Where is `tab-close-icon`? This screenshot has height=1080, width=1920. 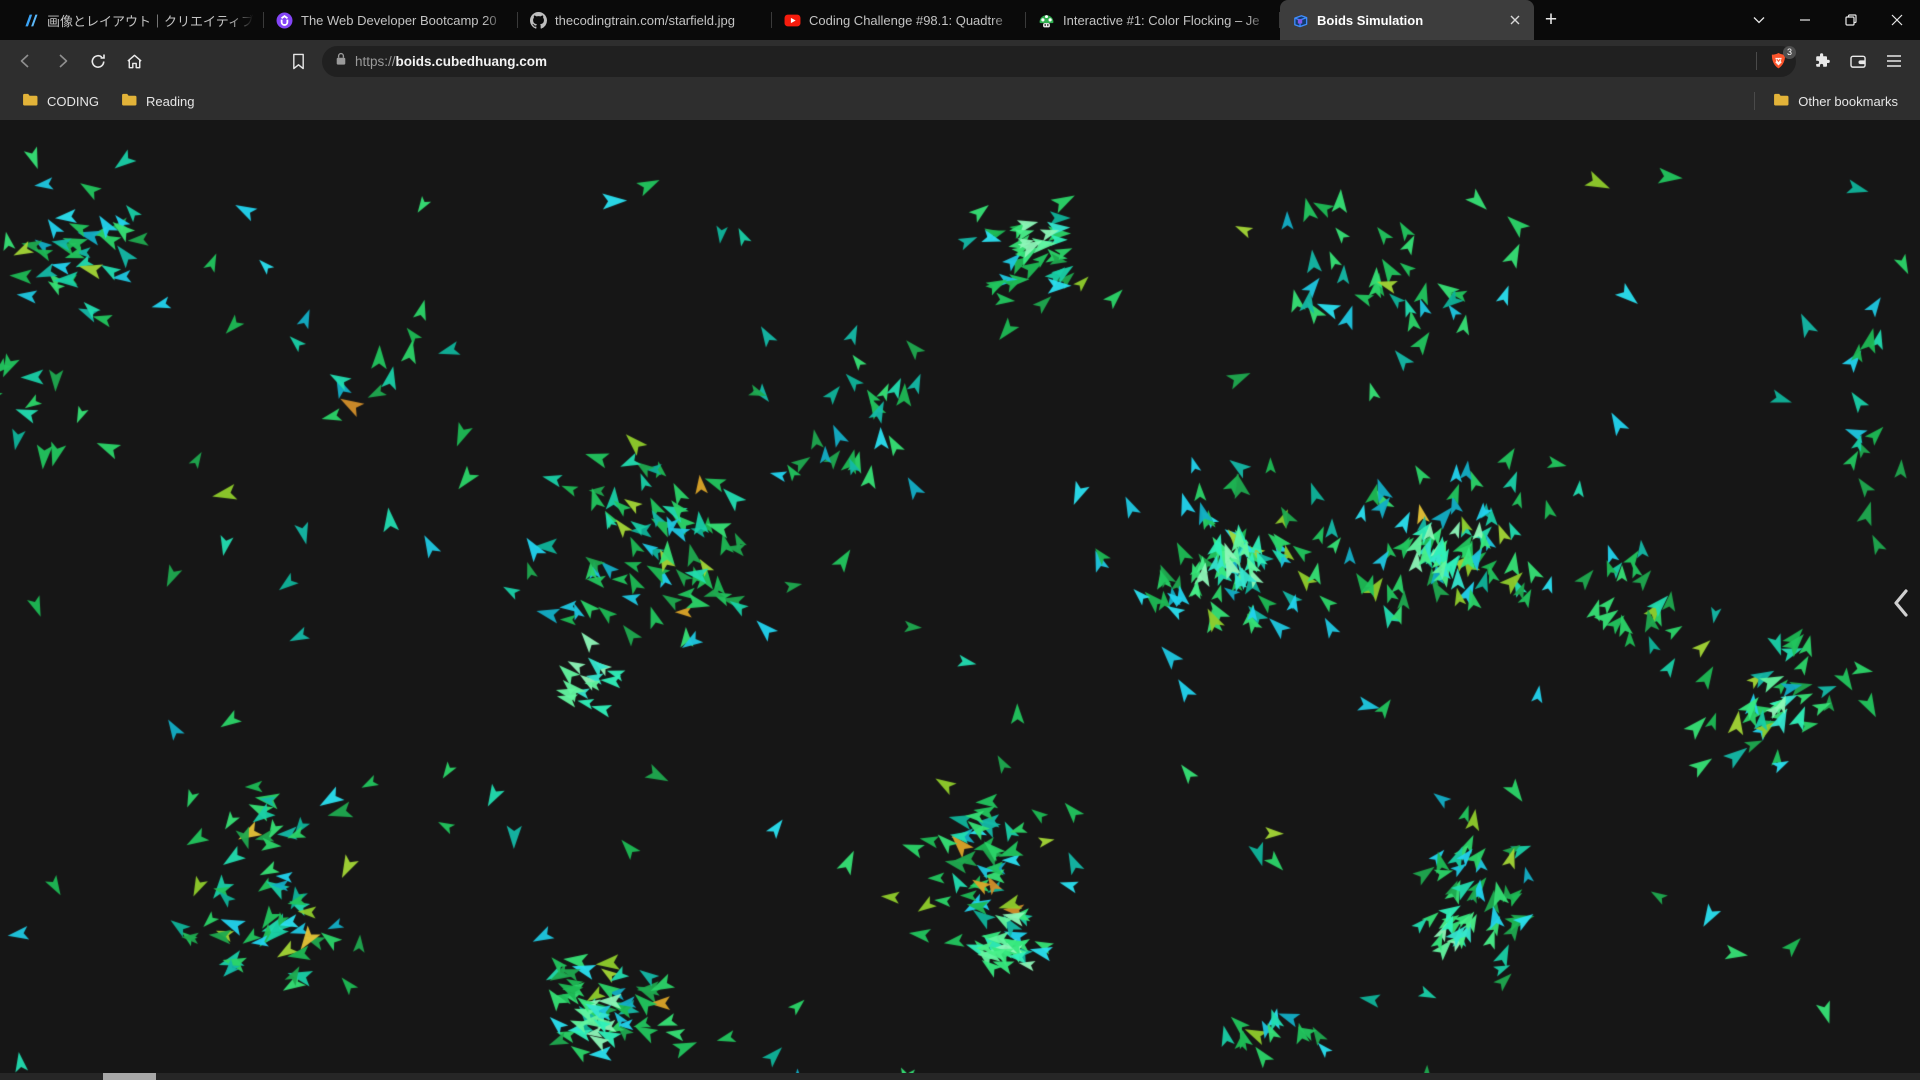
tab-close-icon is located at coordinates (1515, 20).